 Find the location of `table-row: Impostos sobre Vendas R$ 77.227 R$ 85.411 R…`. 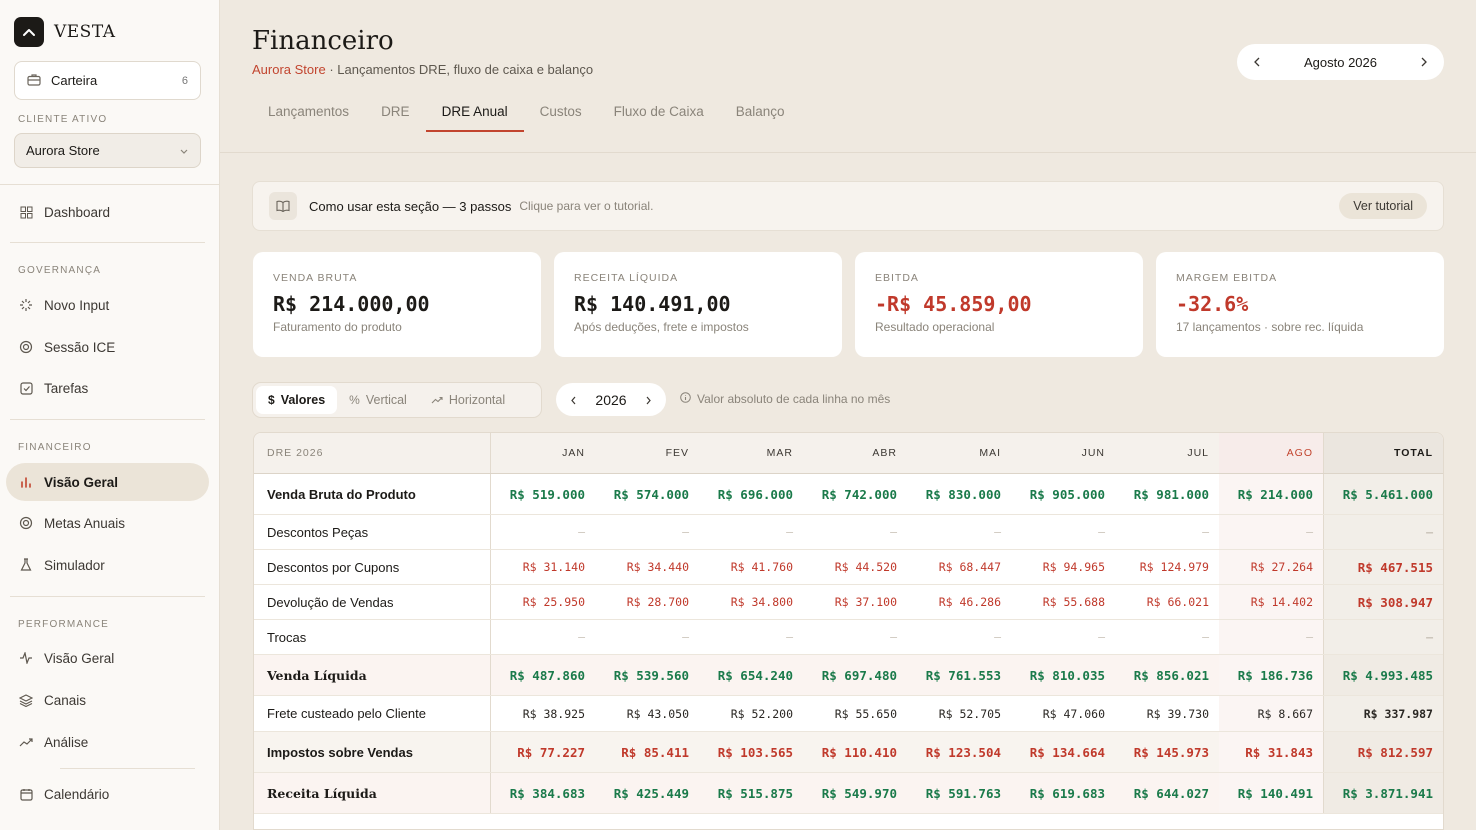

table-row: Impostos sobre Vendas R$ 77.227 R$ 85.411 R… is located at coordinates (848, 752).